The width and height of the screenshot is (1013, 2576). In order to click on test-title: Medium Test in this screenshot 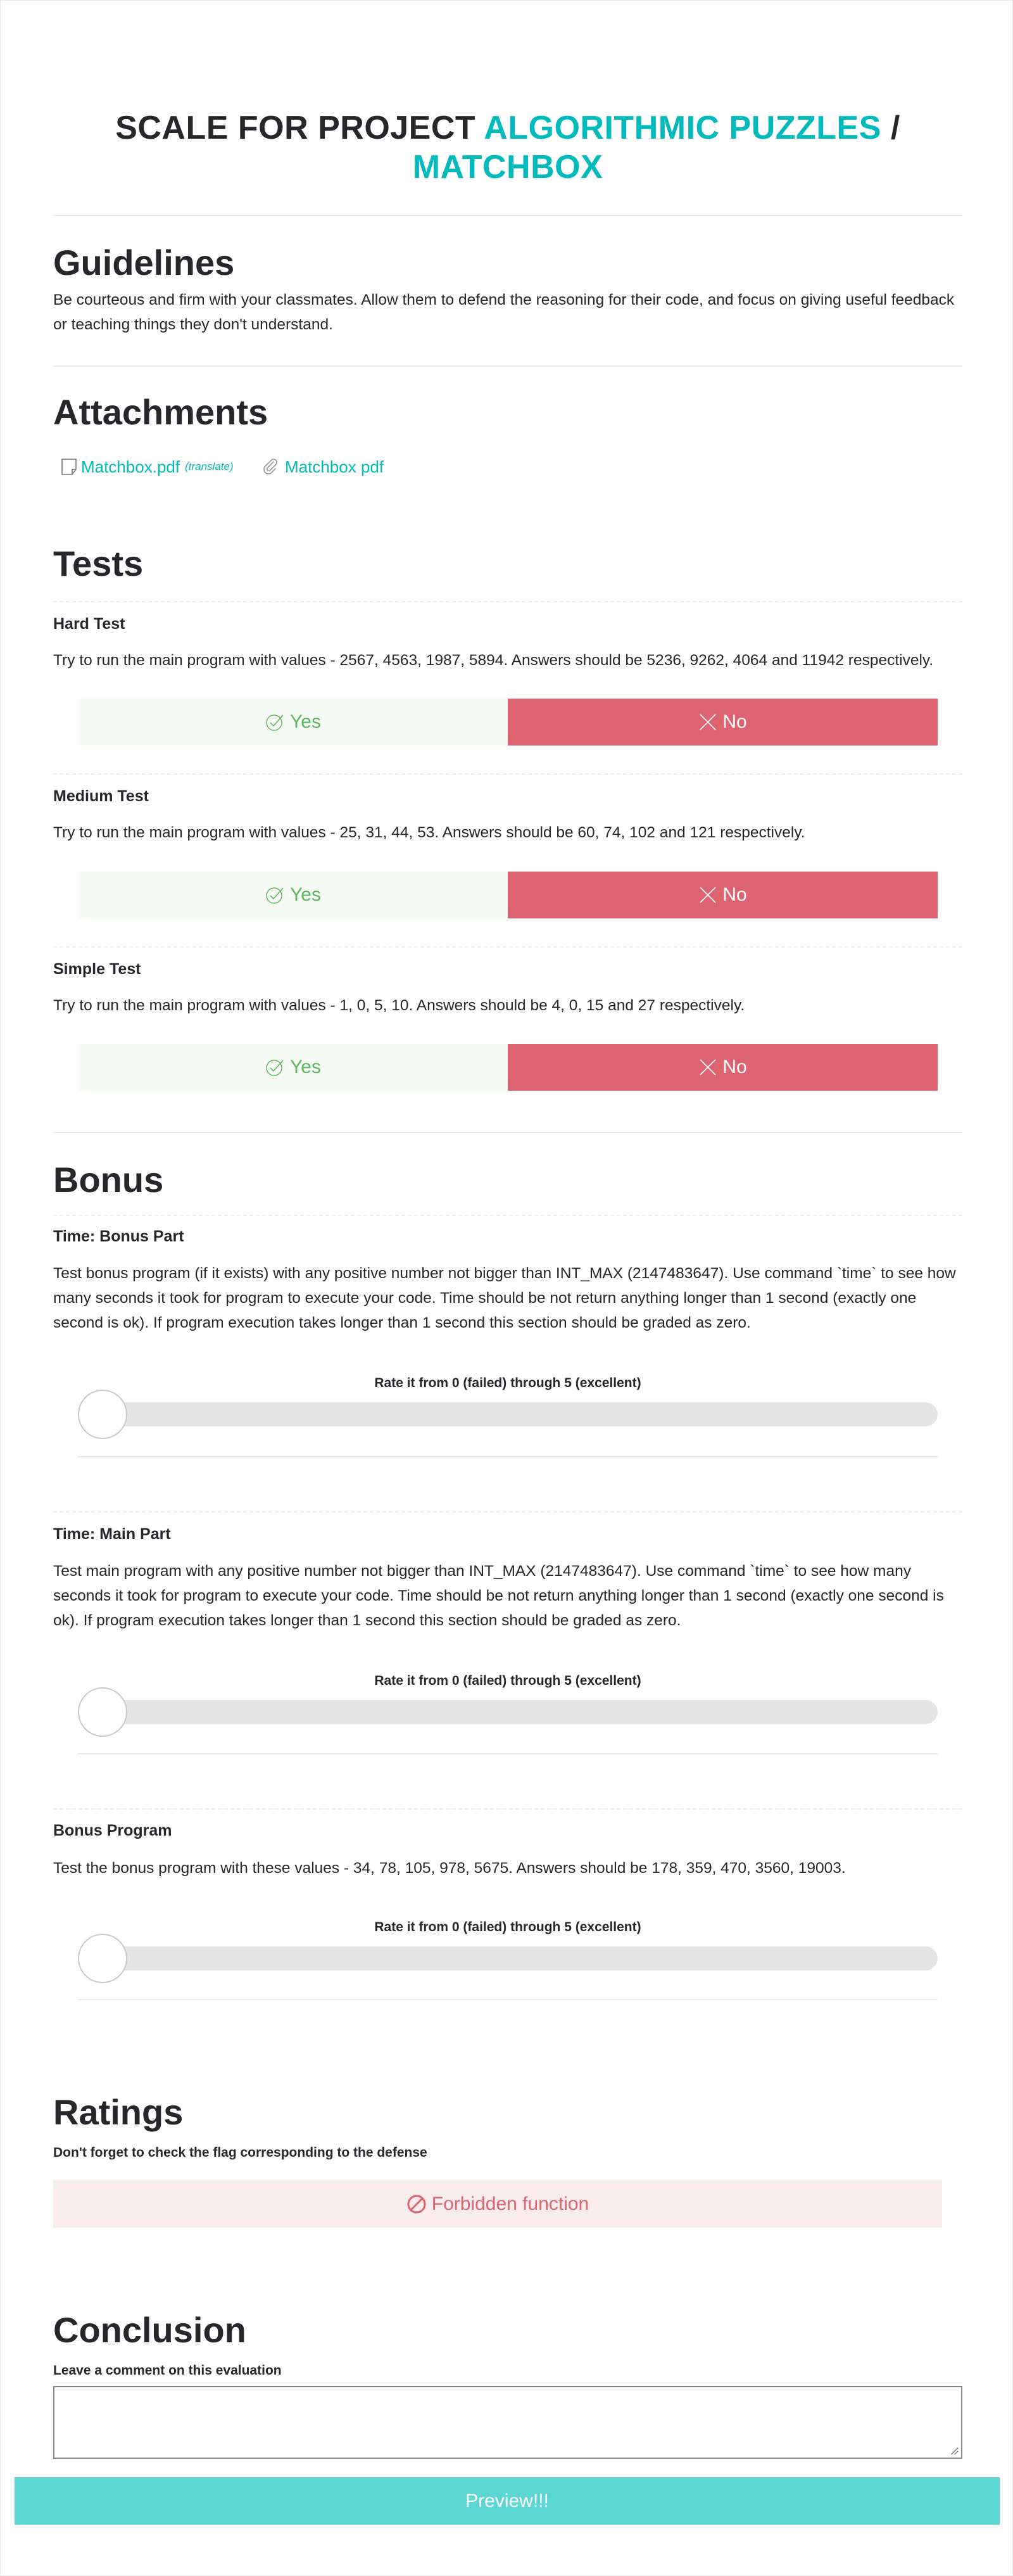, I will do `click(101, 796)`.